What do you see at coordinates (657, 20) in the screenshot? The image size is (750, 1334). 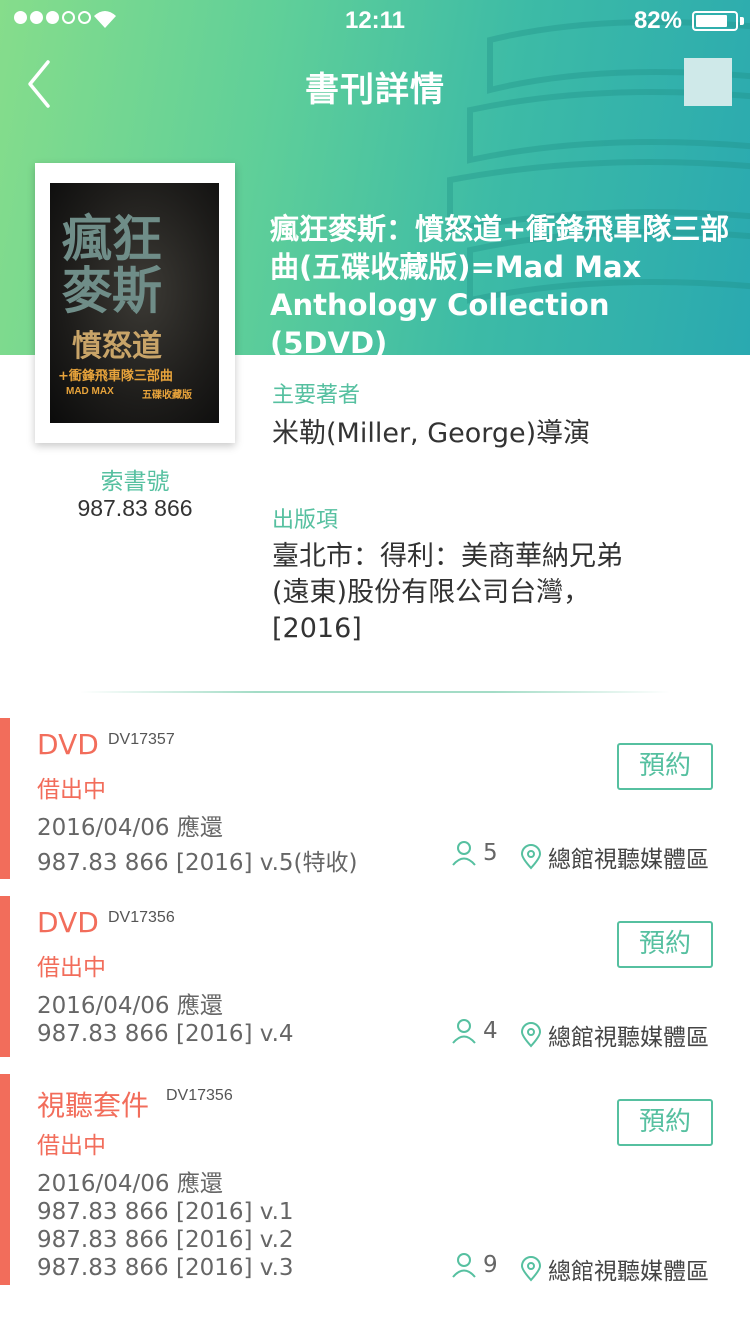 I see `battery-percentage: 82%` at bounding box center [657, 20].